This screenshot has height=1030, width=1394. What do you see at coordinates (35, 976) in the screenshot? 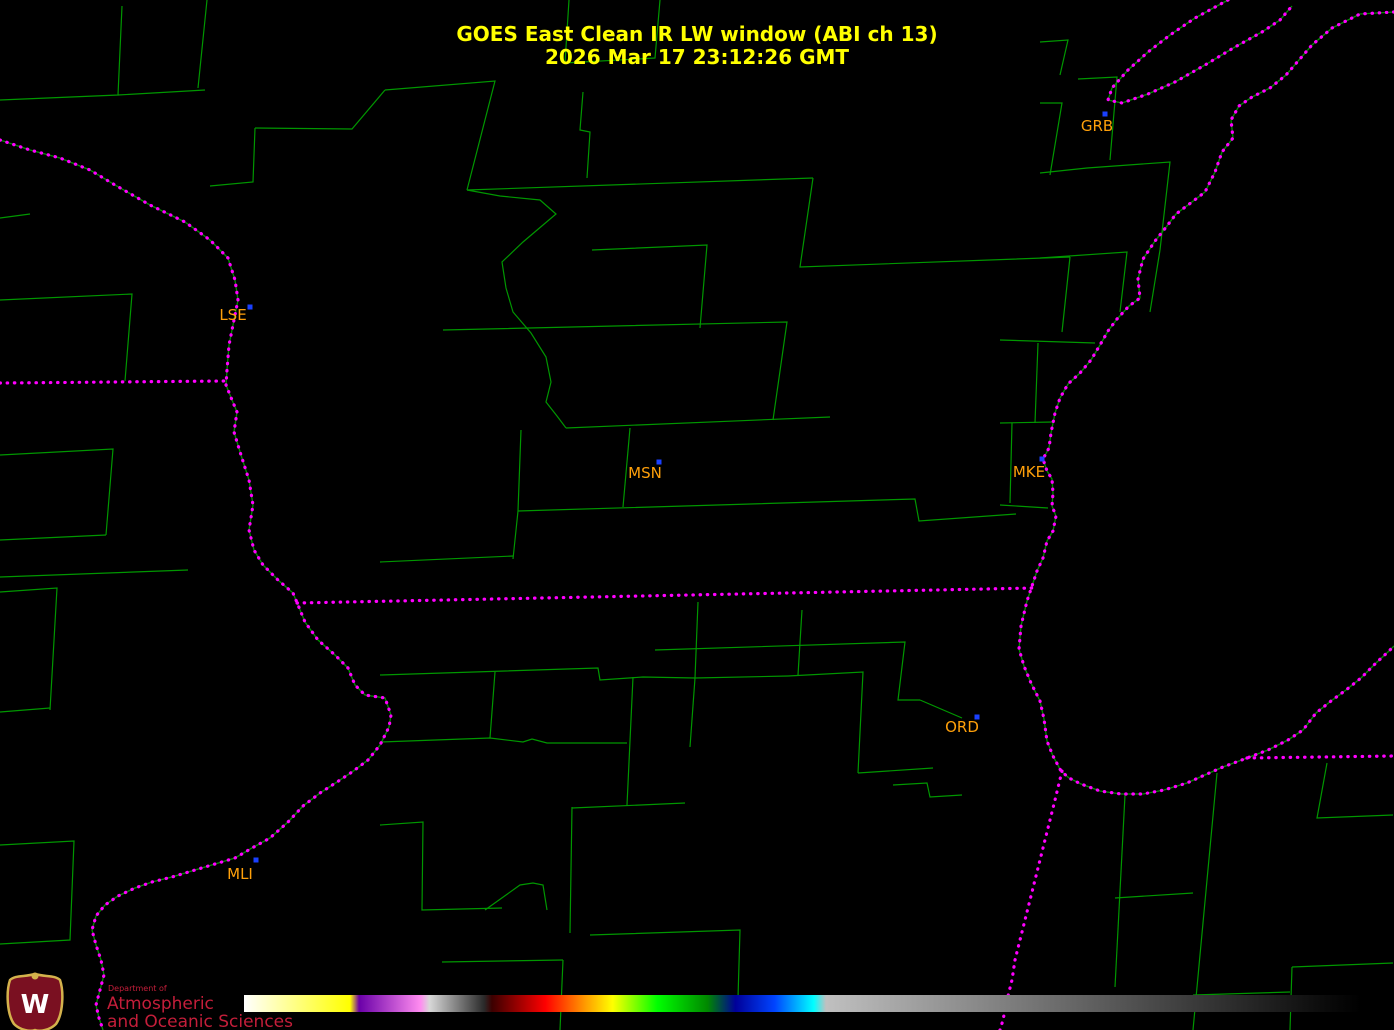
I see `uw-crest-crown` at bounding box center [35, 976].